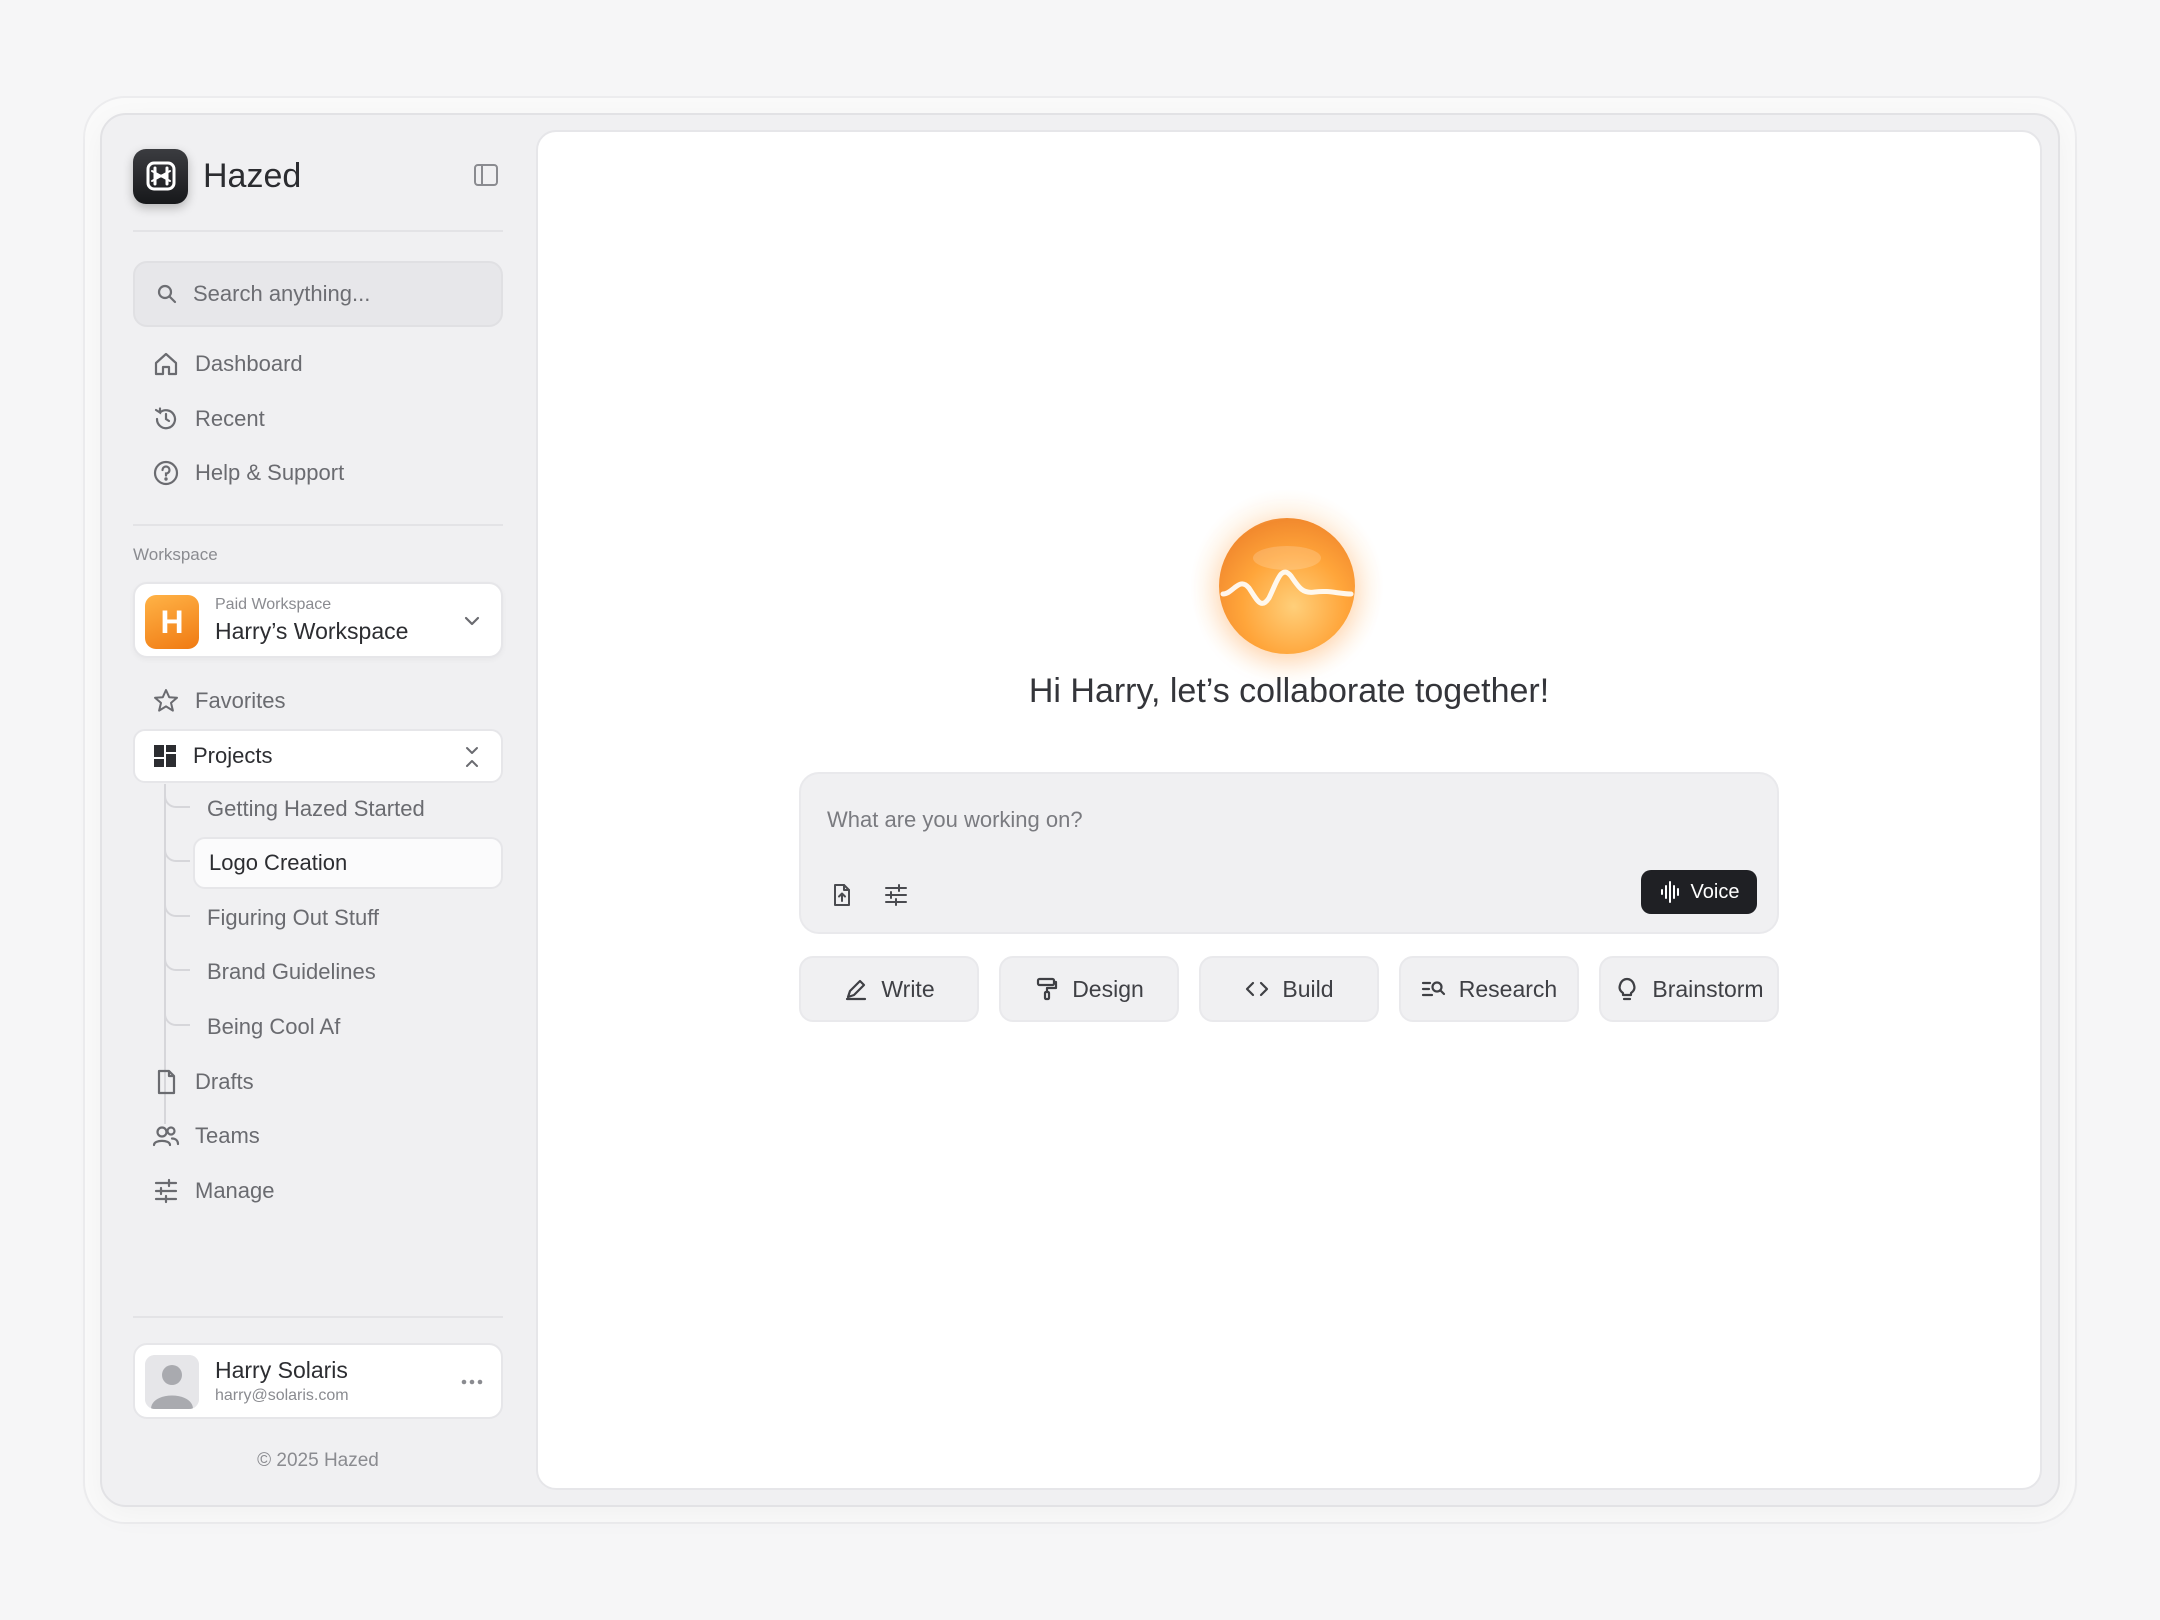  What do you see at coordinates (252, 175) in the screenshot?
I see `app-name: Hazed` at bounding box center [252, 175].